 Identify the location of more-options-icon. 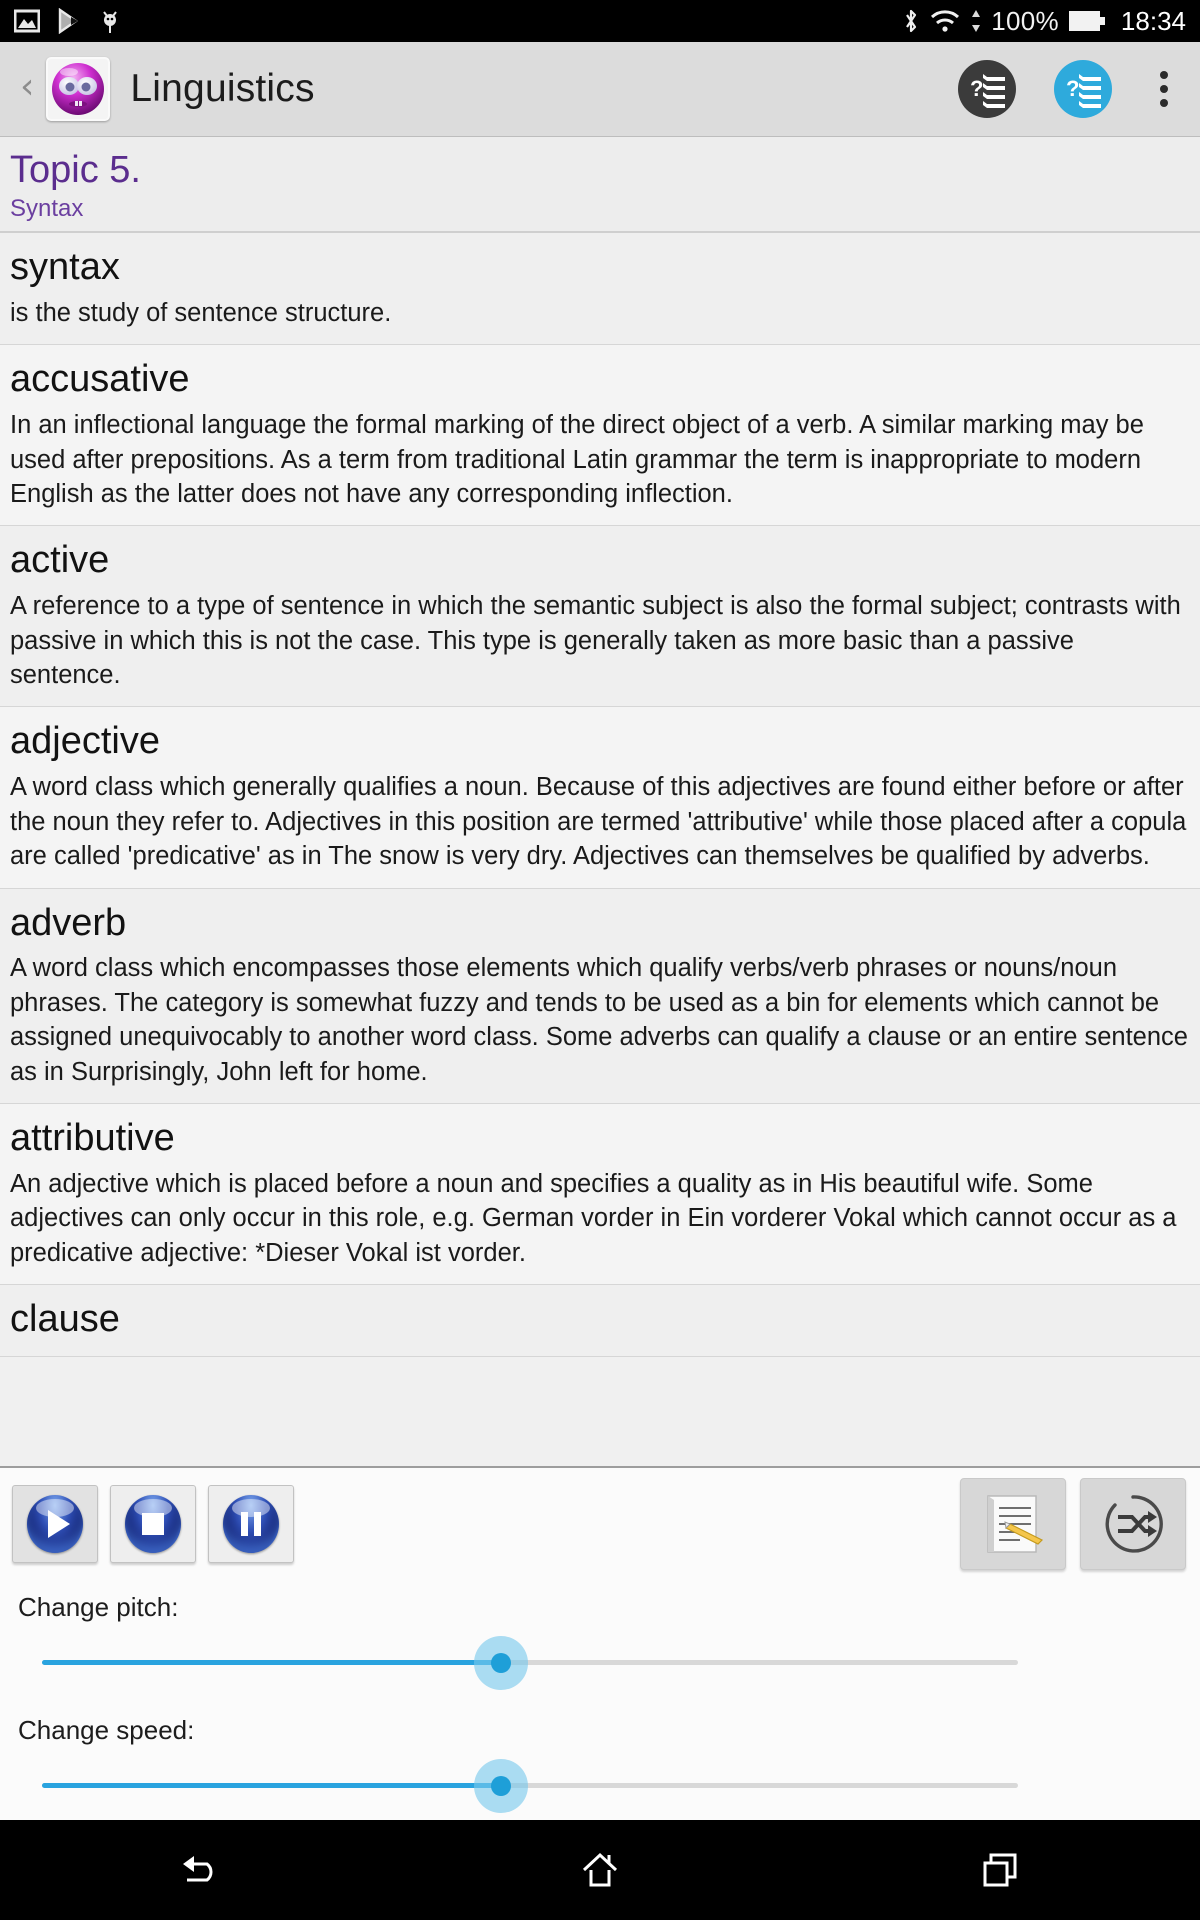
(1164, 89).